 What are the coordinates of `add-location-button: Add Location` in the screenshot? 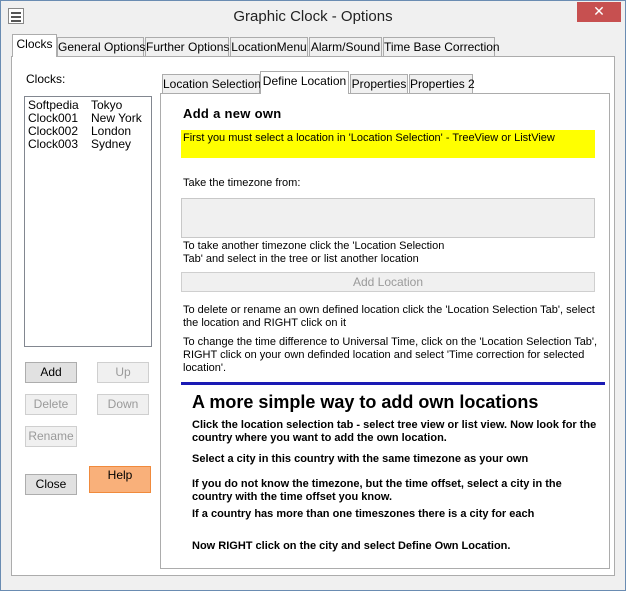 It's located at (388, 282).